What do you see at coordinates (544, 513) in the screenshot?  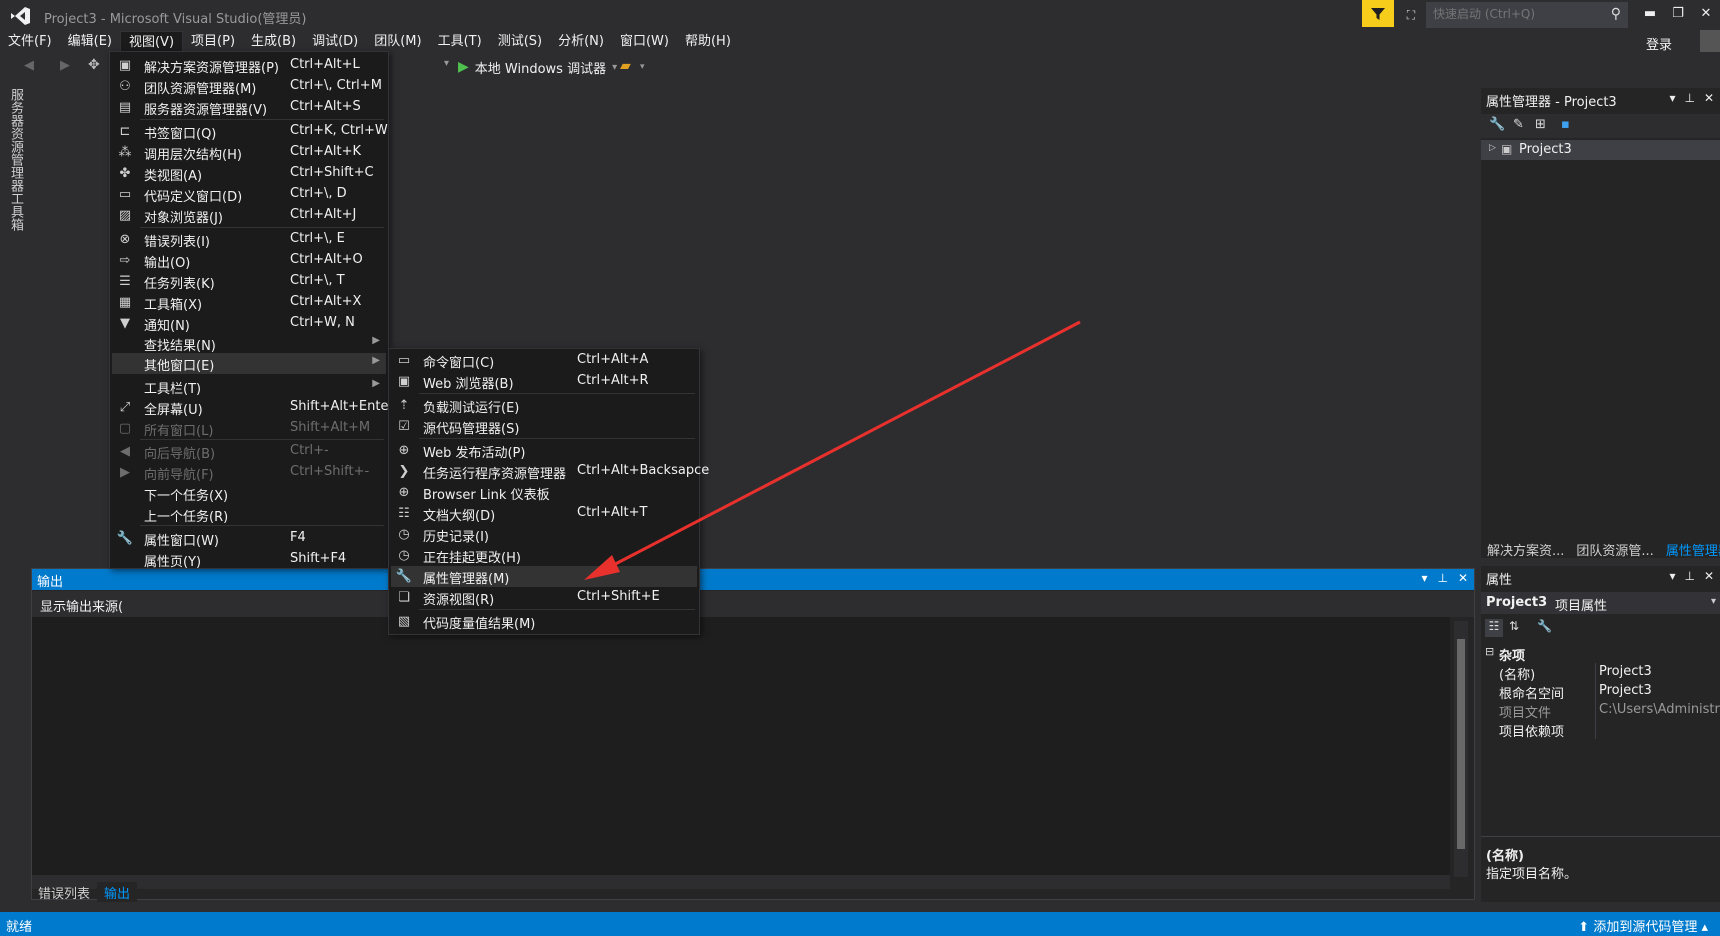 I see `menu-item: ☷ 文档大纲(D) Ctrl+Alt+T` at bounding box center [544, 513].